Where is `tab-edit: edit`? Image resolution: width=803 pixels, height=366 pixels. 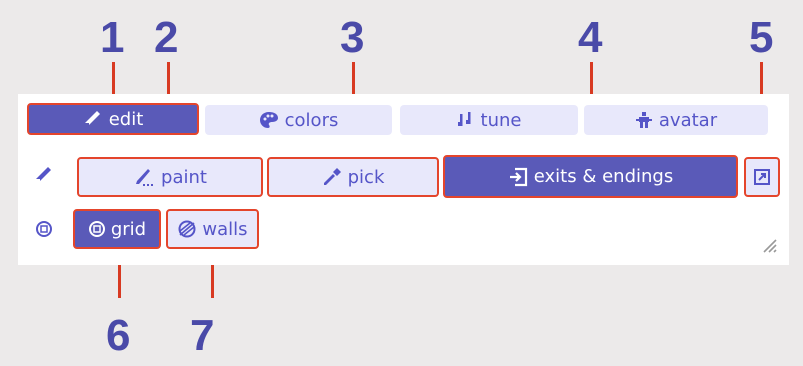 tab-edit: edit is located at coordinates (113, 119).